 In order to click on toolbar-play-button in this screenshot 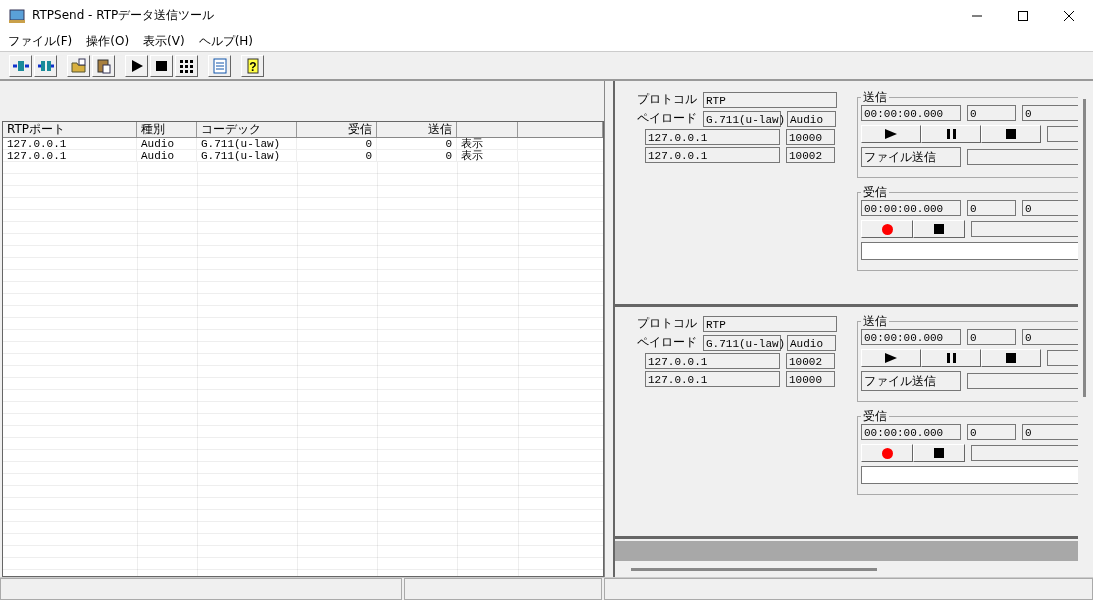, I will do `click(136, 65)`.